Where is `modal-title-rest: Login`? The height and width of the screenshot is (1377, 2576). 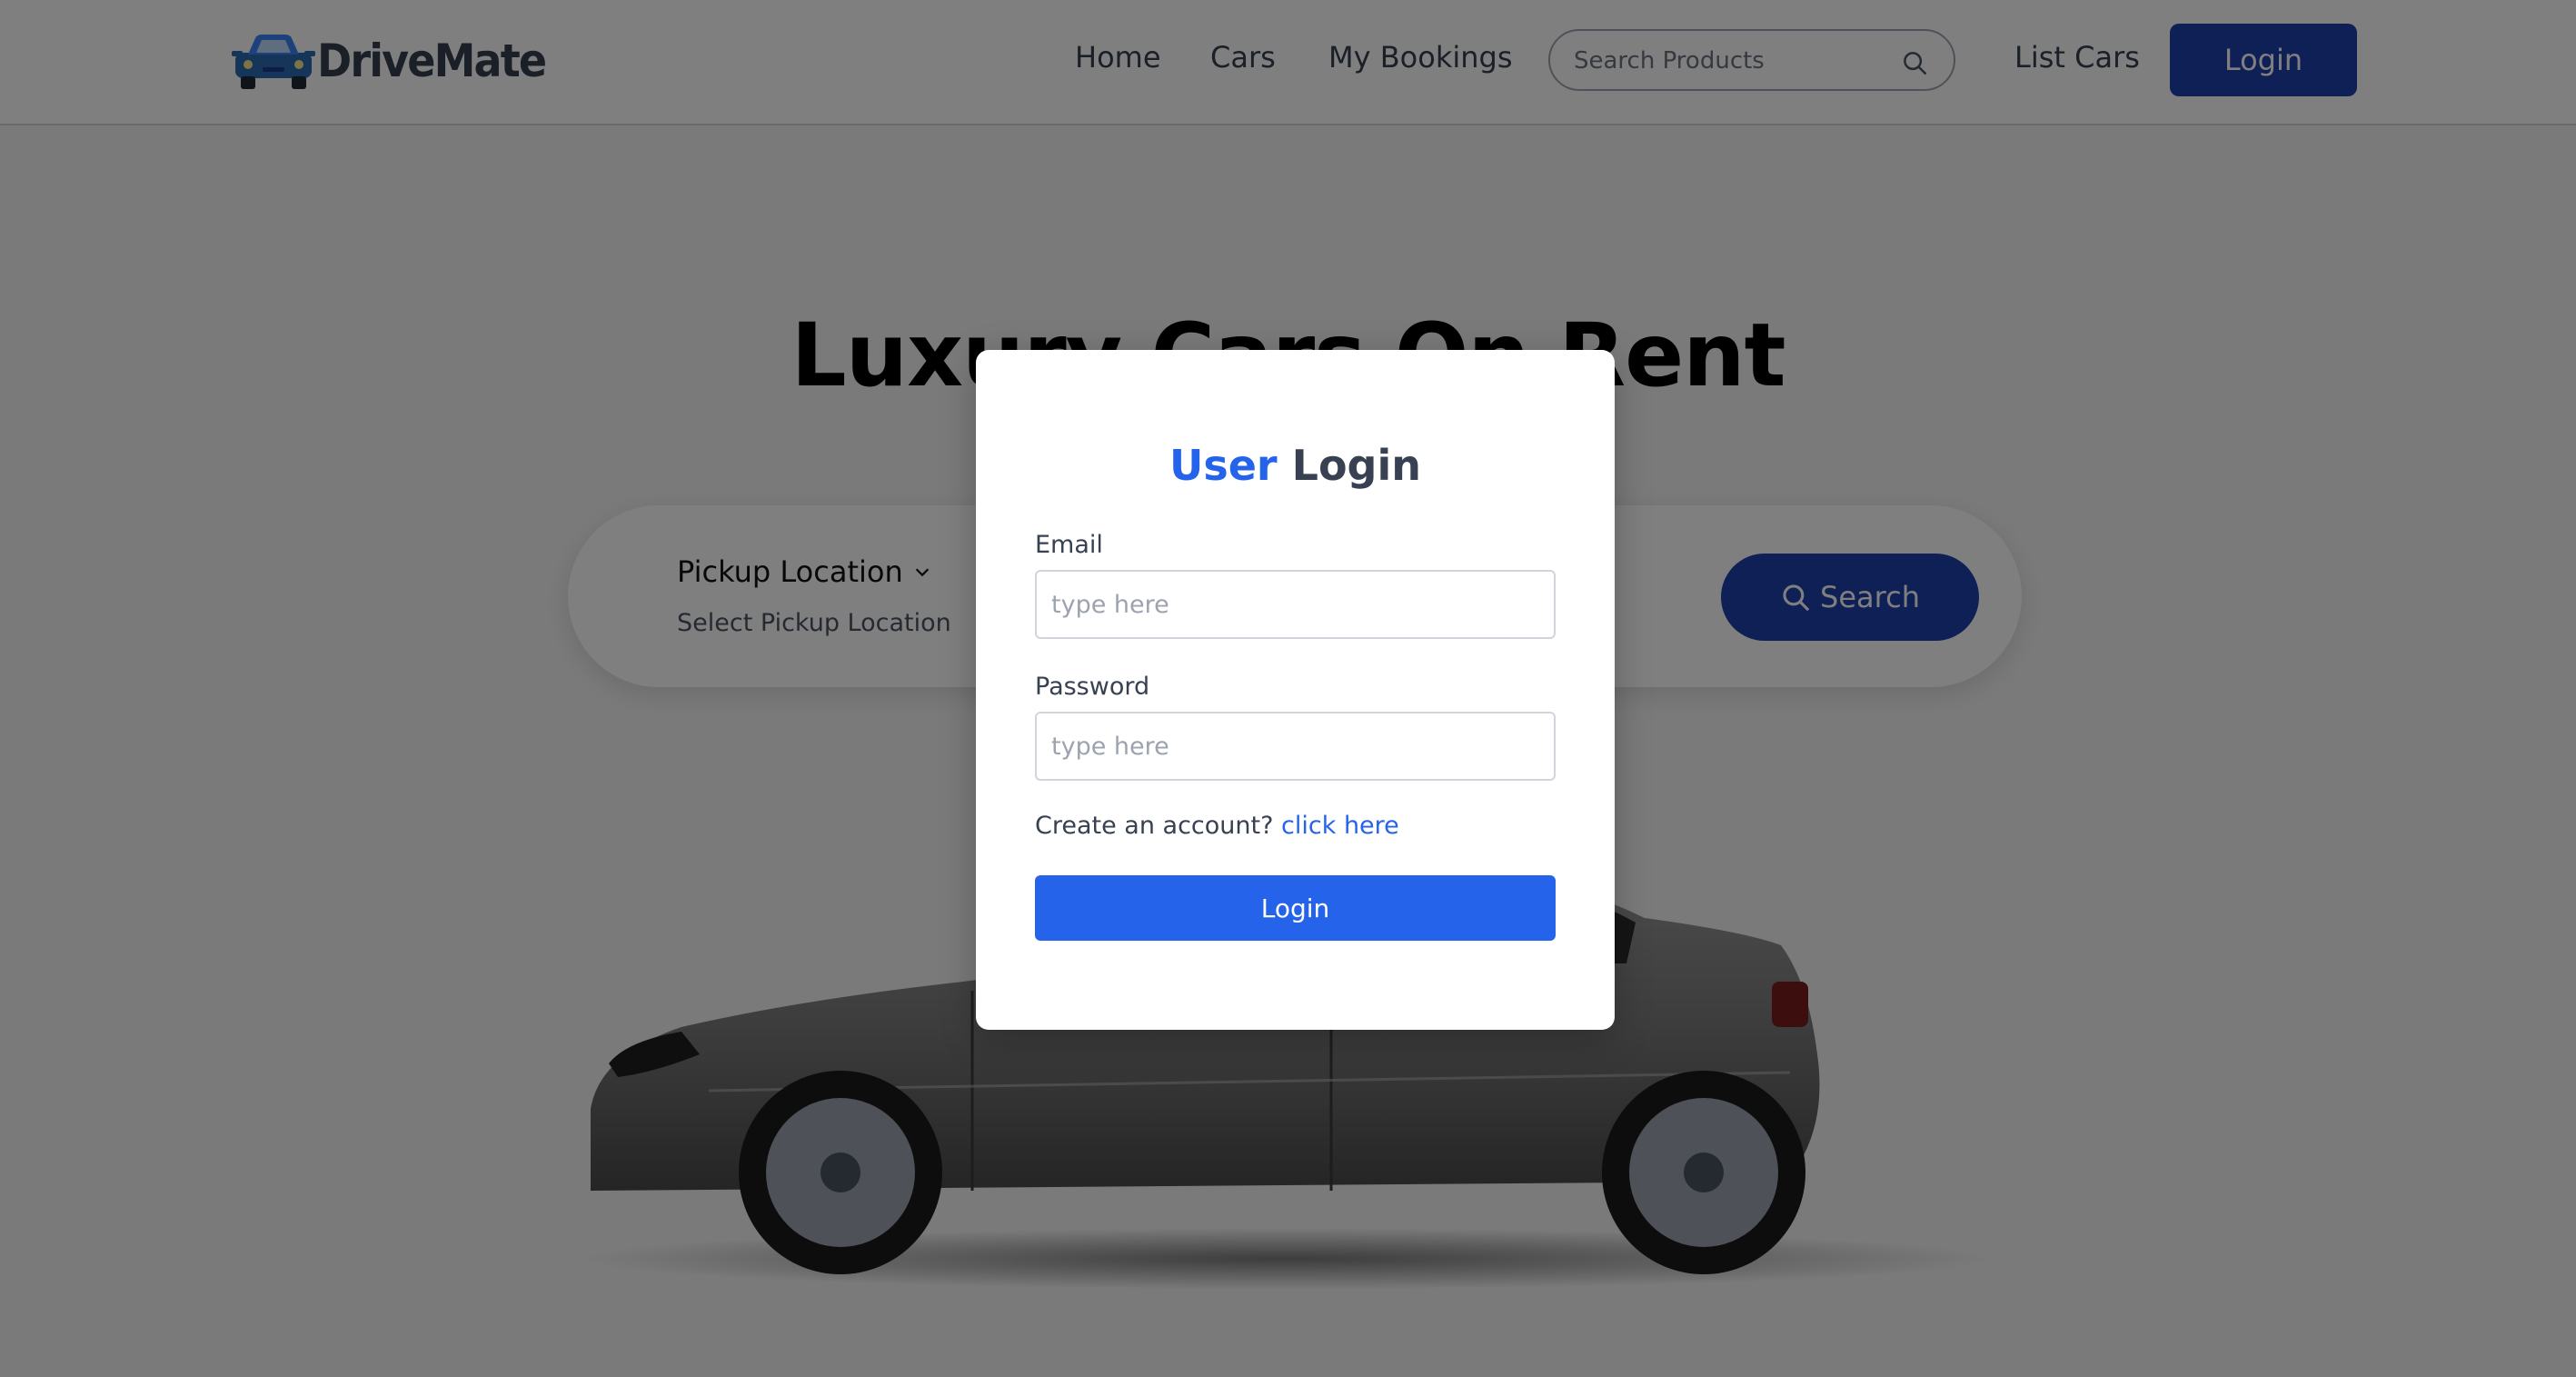 modal-title-rest: Login is located at coordinates (1356, 465).